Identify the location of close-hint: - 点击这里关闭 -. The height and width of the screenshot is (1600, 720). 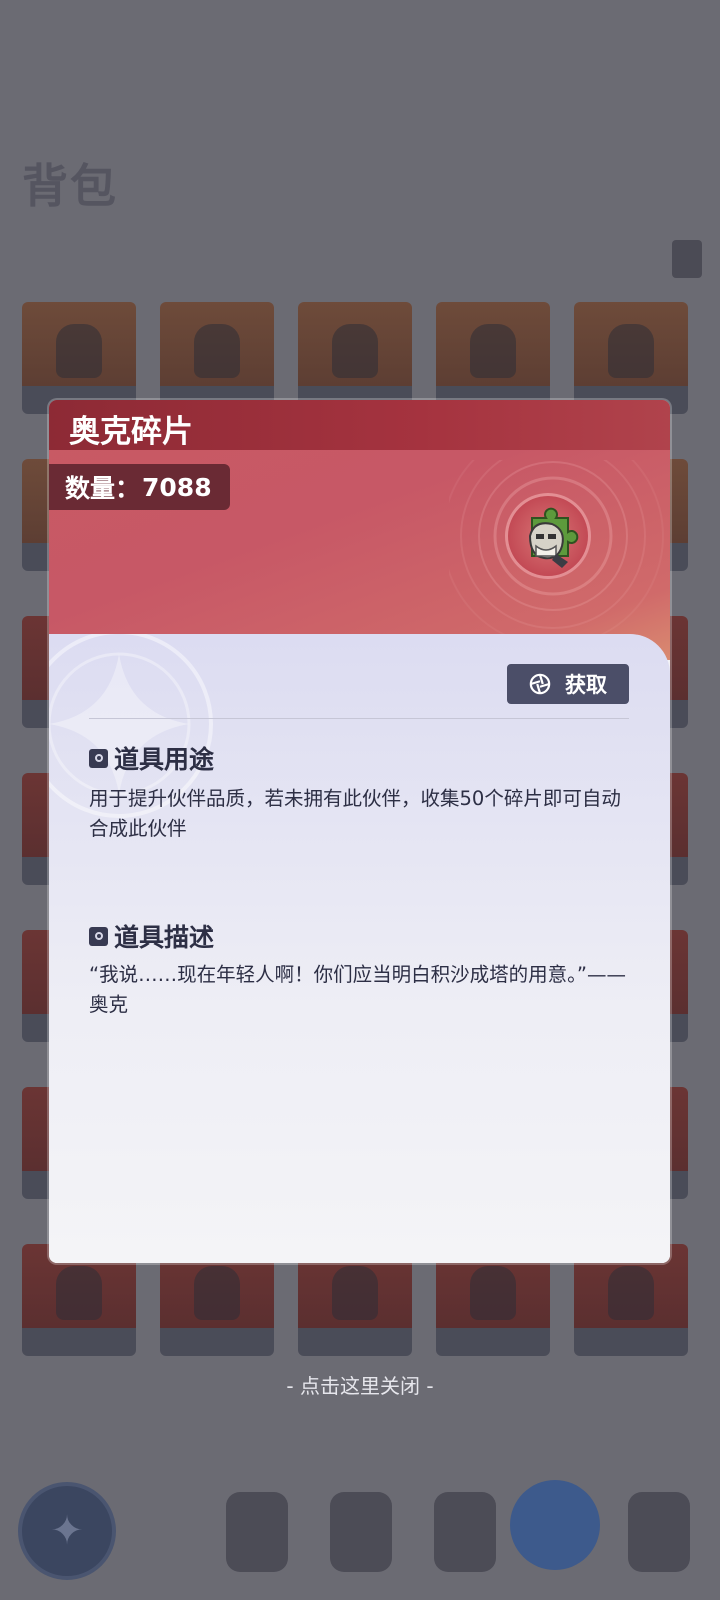
(360, 1384).